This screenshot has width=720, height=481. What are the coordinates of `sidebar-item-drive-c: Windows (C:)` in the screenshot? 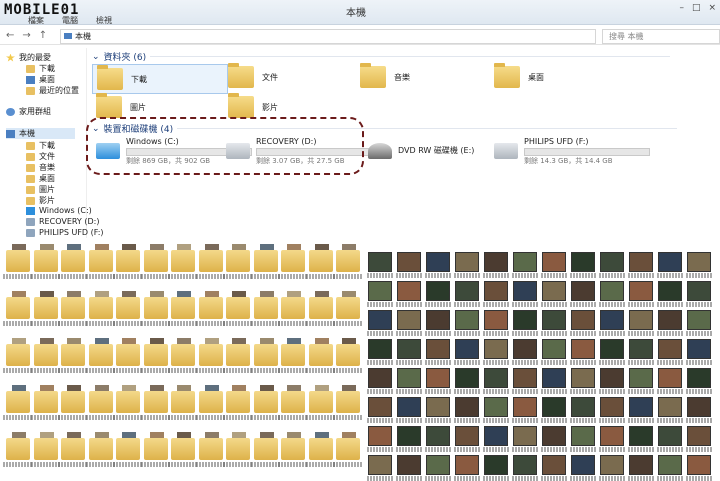 It's located at (59, 210).